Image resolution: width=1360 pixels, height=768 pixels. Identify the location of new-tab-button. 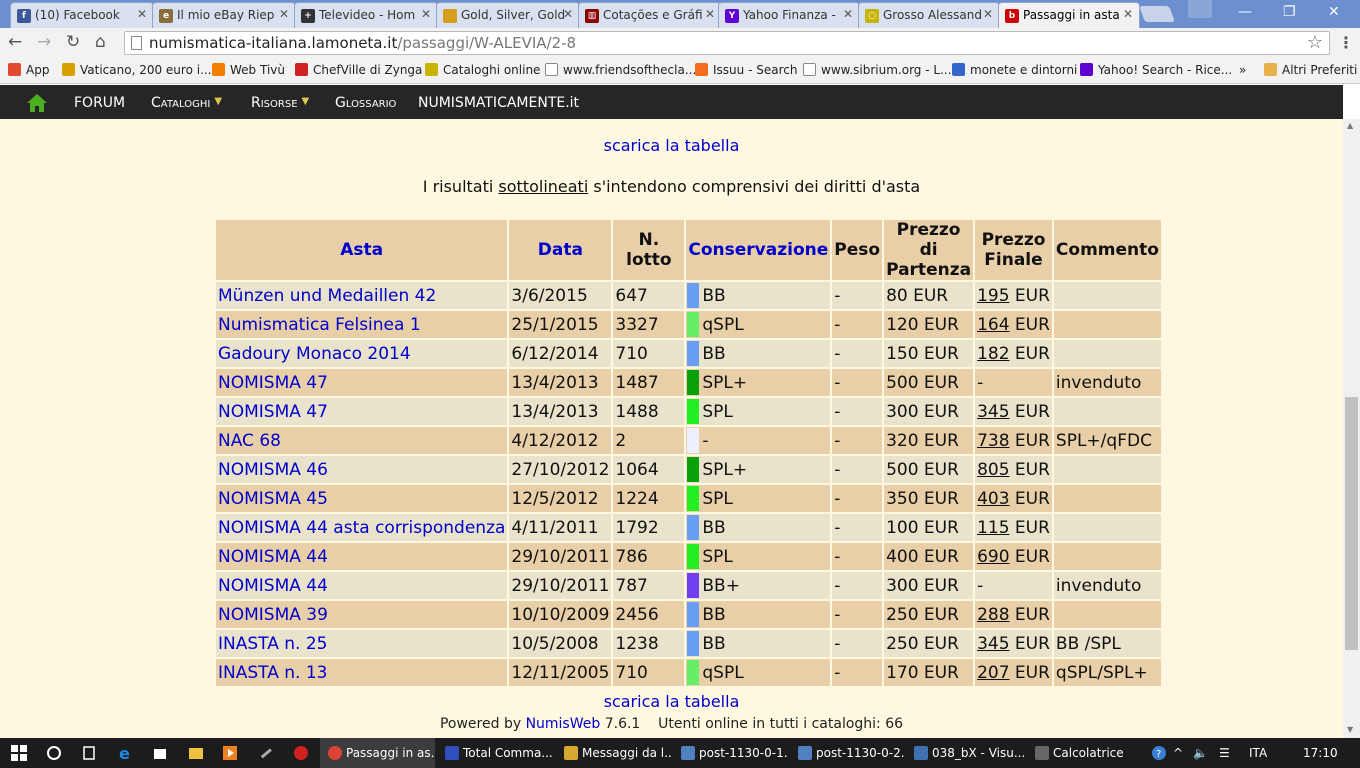
(1157, 14).